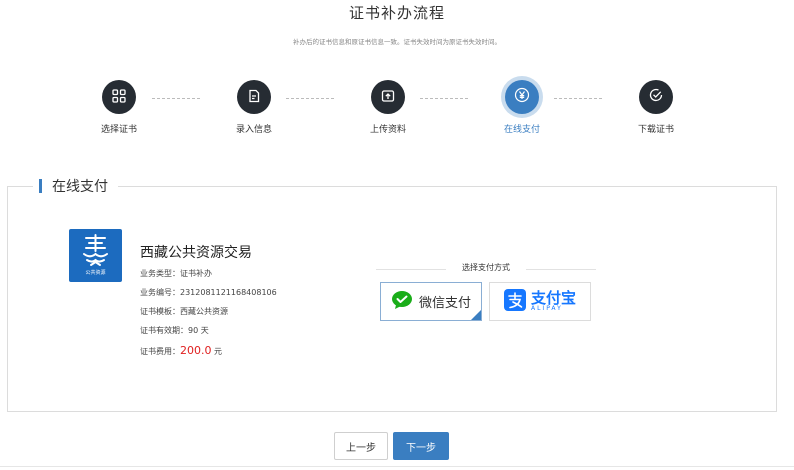  I want to click on step-online-payment: 在线支付, so click(522, 107).